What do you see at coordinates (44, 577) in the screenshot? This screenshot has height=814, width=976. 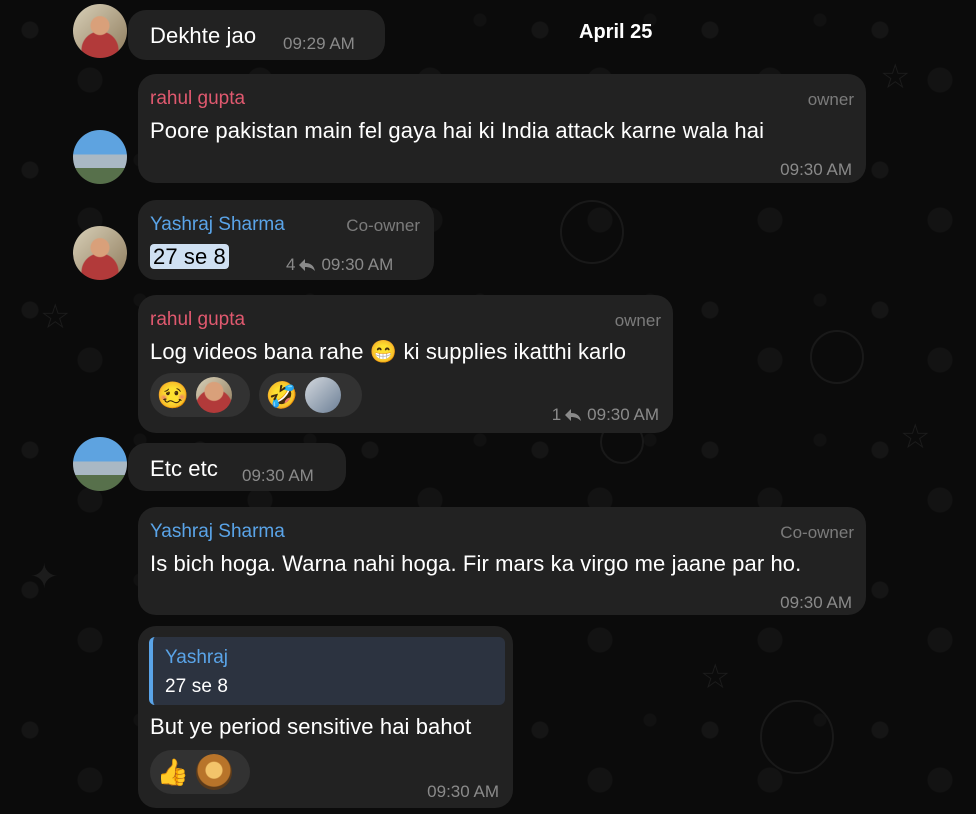 I see `wallpaper-star-icon: ✦` at bounding box center [44, 577].